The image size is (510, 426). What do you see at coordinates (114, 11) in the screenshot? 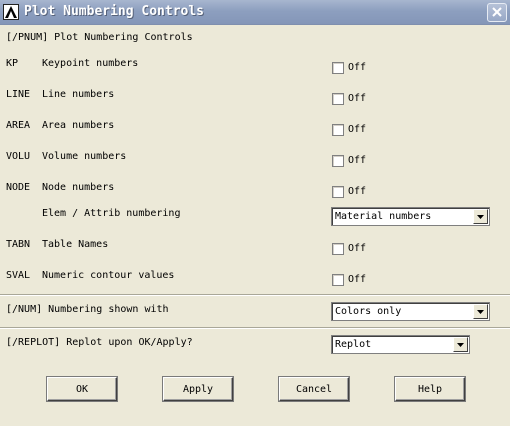
I see `window-title: Plot Numbering Controls` at bounding box center [114, 11].